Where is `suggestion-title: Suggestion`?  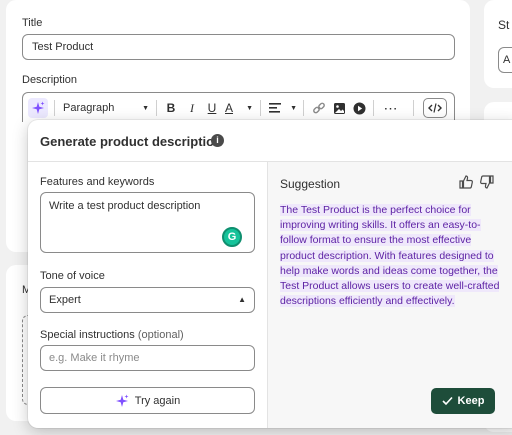
suggestion-title: Suggestion is located at coordinates (310, 184).